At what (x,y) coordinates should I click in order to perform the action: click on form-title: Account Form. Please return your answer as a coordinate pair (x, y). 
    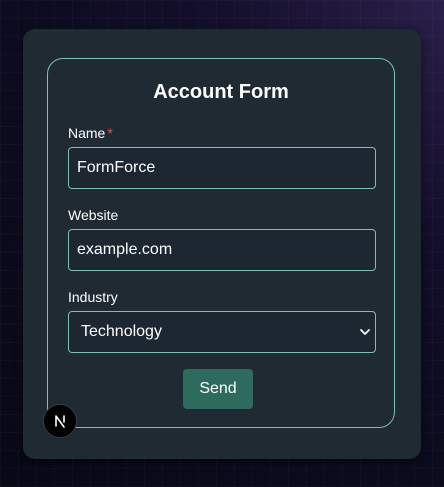
    Looking at the image, I should click on (221, 92).